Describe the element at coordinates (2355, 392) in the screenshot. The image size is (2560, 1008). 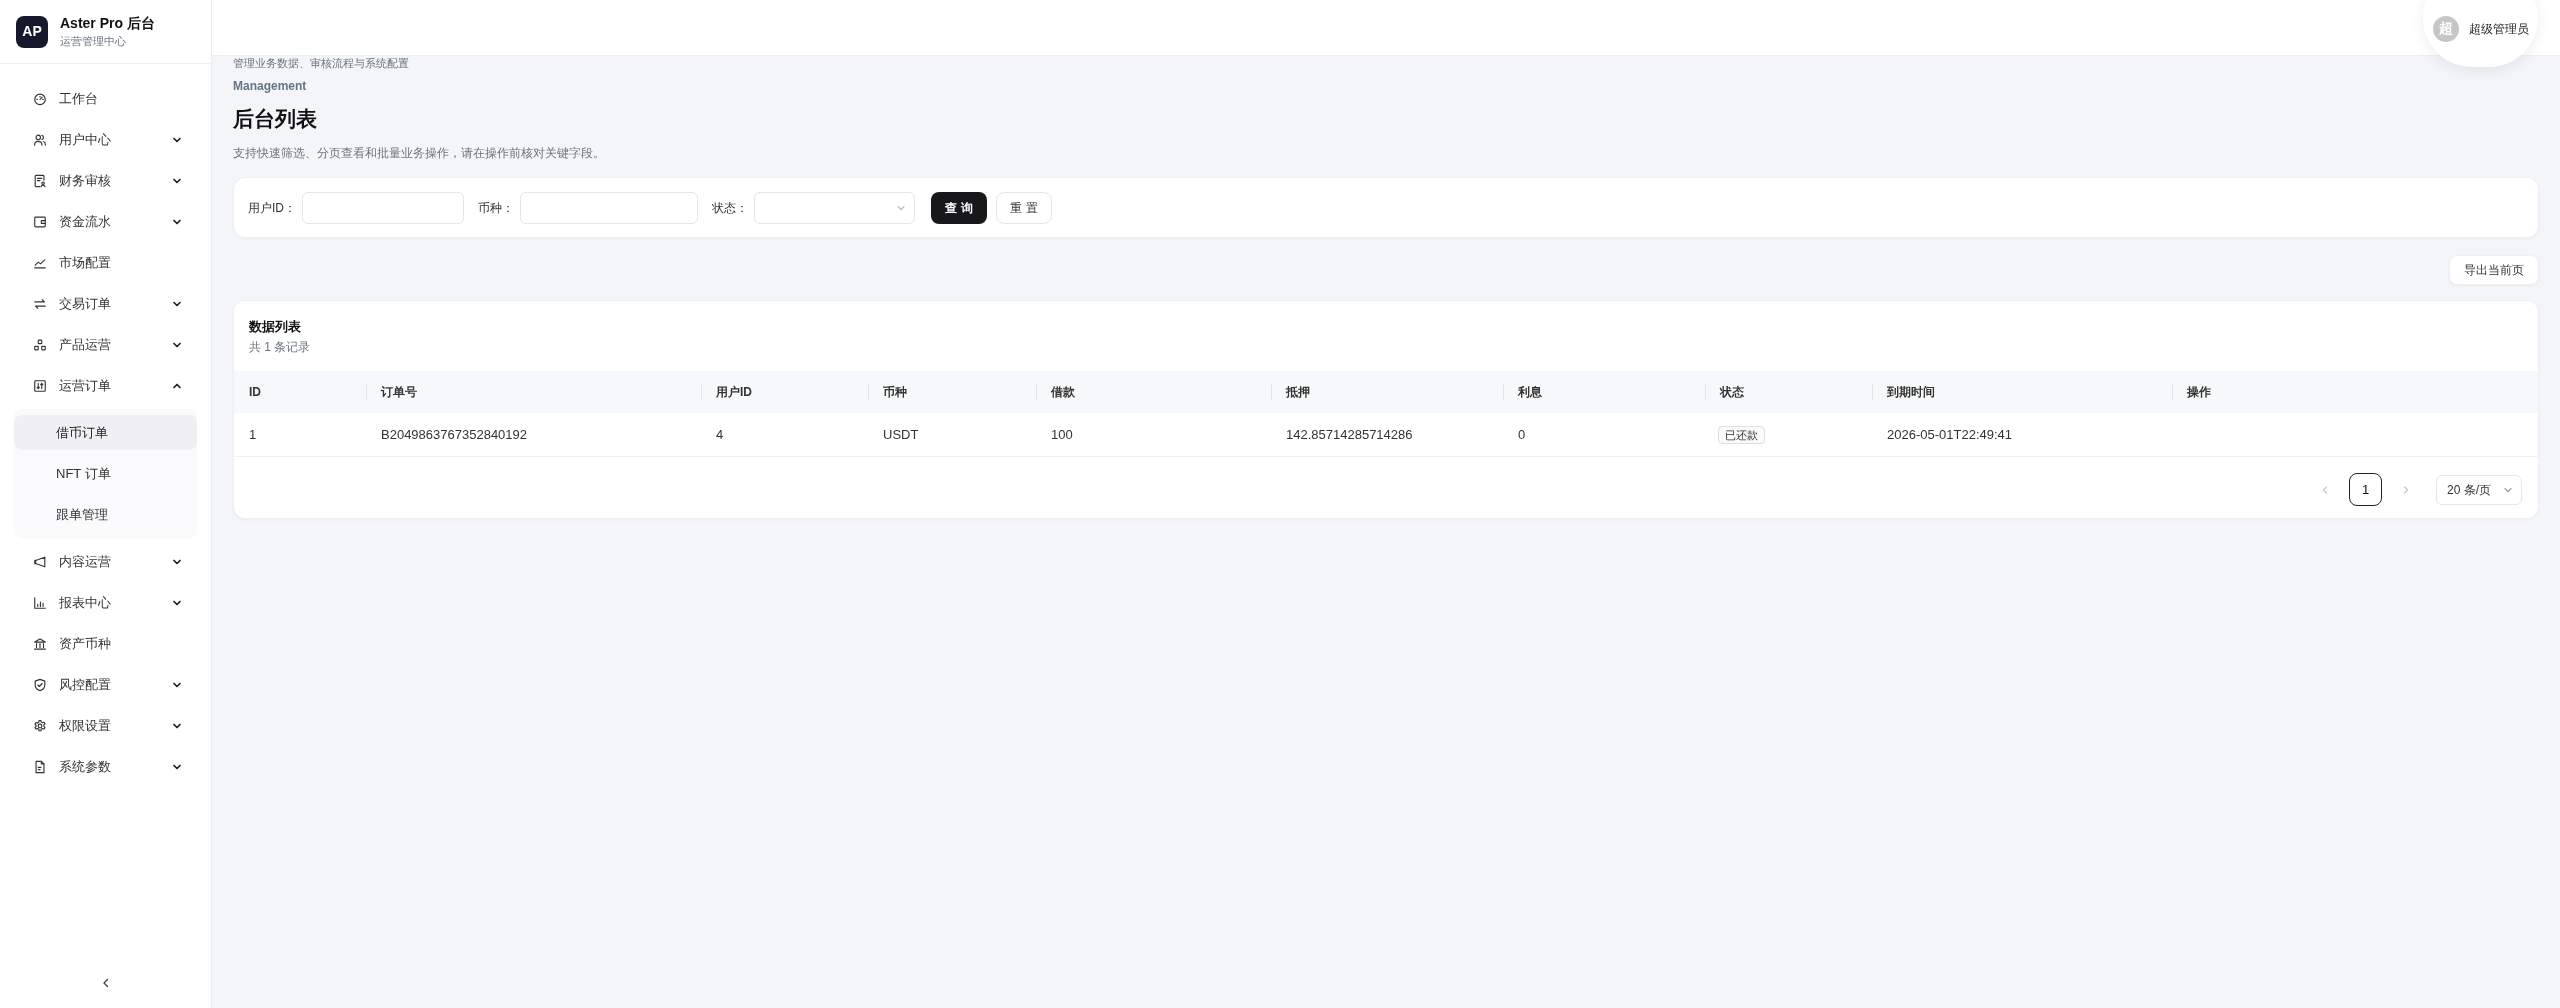
I see `column-header: 操作` at that location.